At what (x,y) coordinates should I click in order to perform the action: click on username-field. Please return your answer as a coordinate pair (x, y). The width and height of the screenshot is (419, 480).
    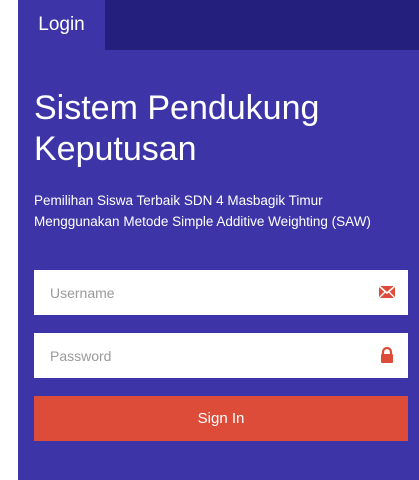
    Looking at the image, I should click on (221, 292).